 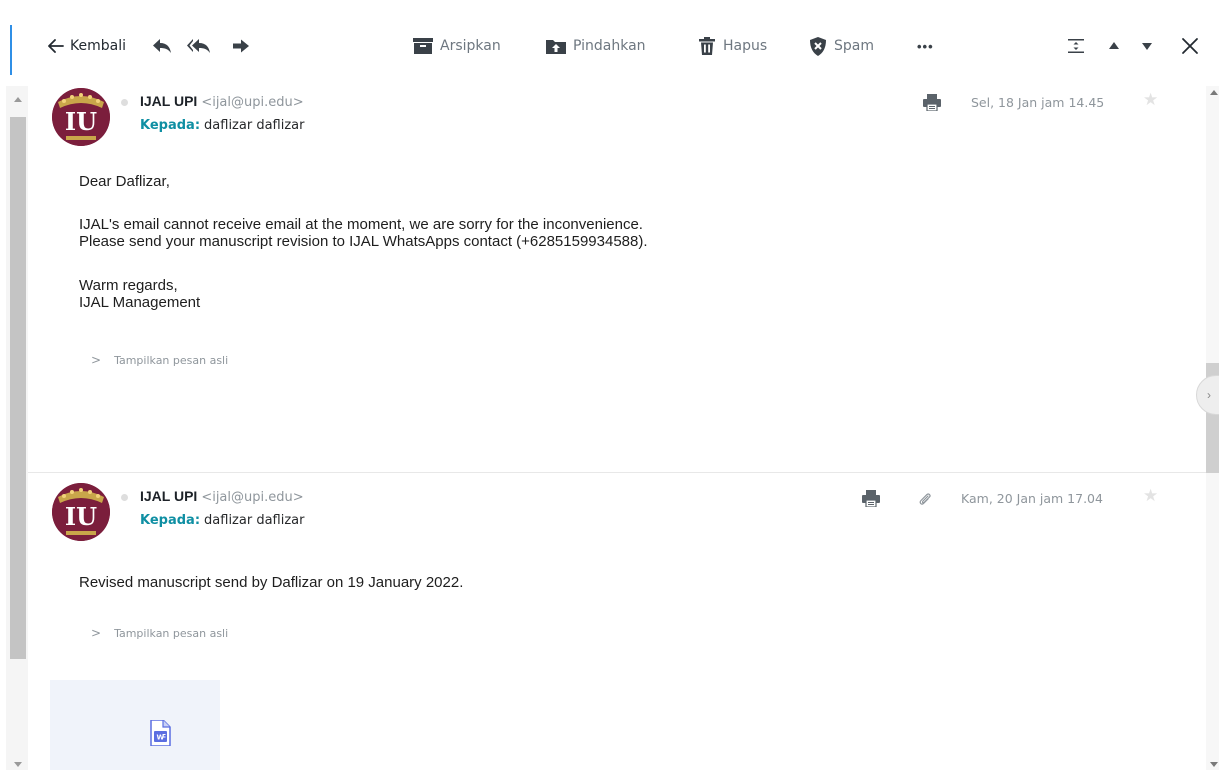 I want to click on left-scrollbar-thumb, so click(x=18, y=388).